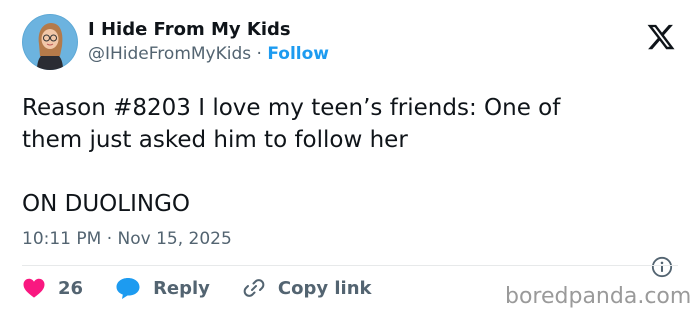 This screenshot has height=318, width=700. Describe the element at coordinates (34, 288) in the screenshot. I see `heart-icon` at that location.